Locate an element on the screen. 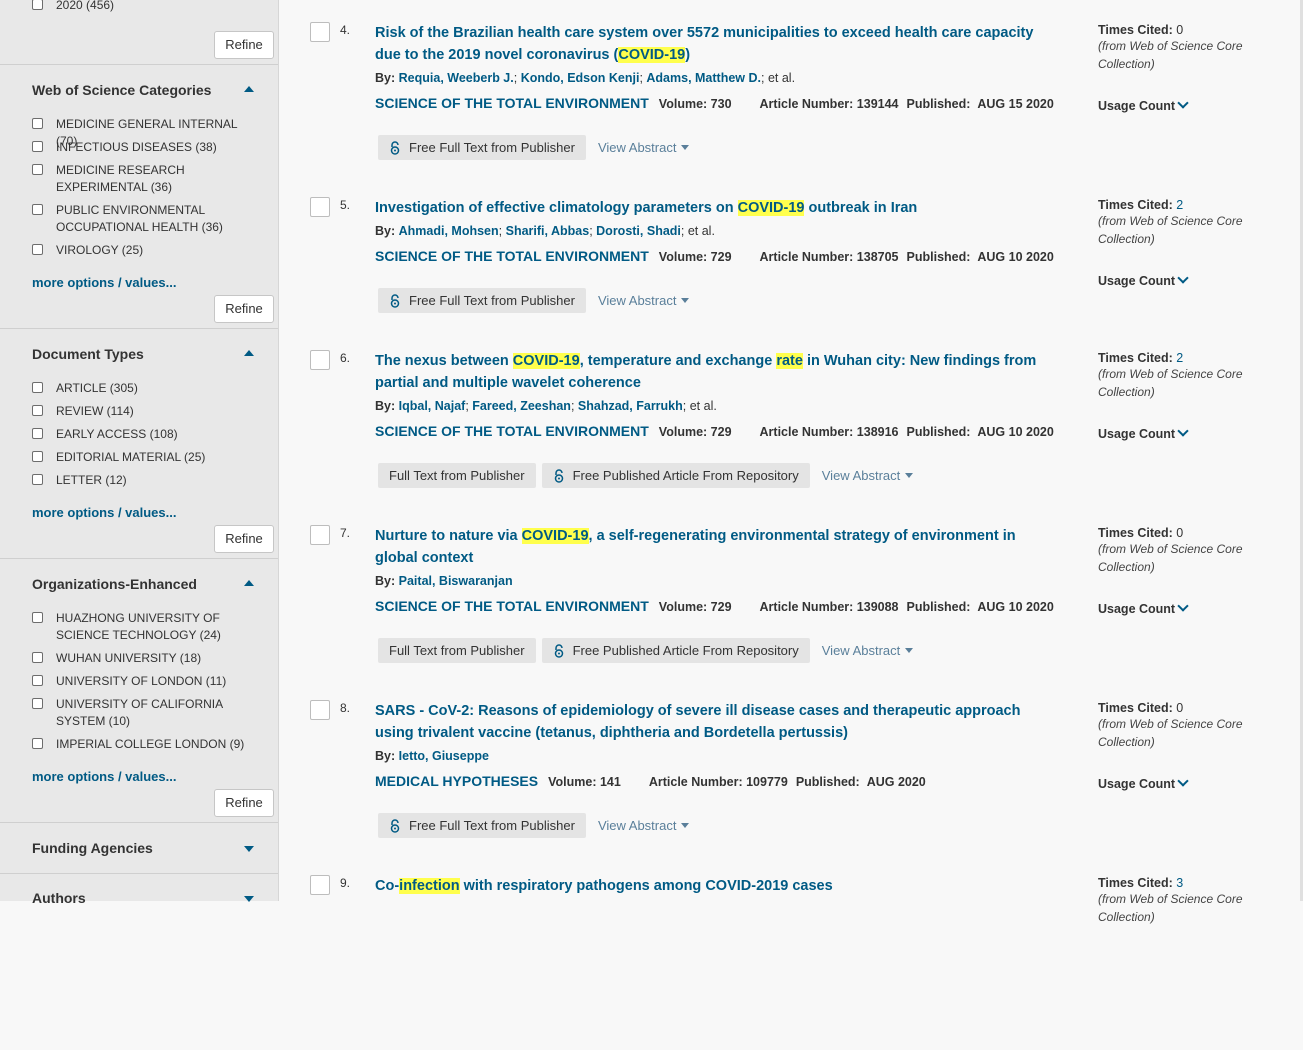  filter-item: IMPERIAL COLLEGE LONDON (9) is located at coordinates (152, 744).